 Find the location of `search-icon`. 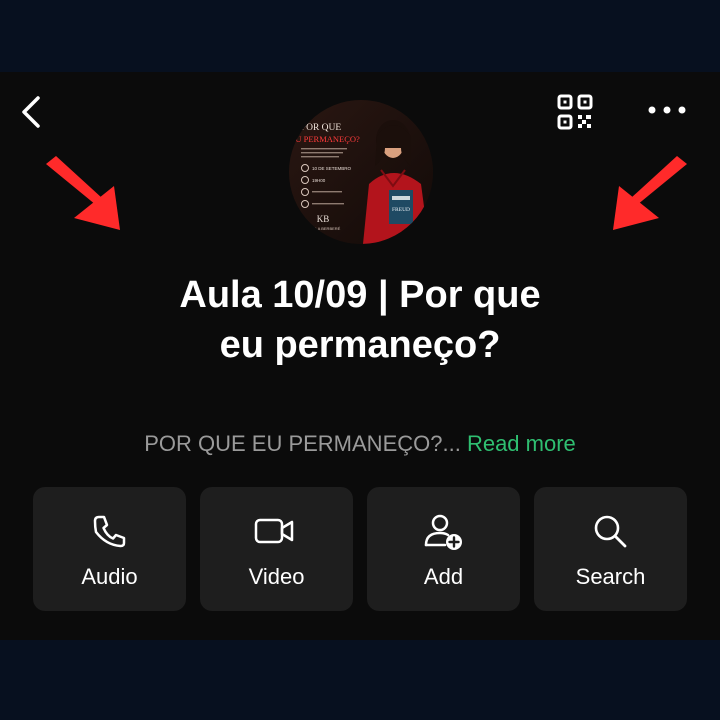

search-icon is located at coordinates (610, 531).